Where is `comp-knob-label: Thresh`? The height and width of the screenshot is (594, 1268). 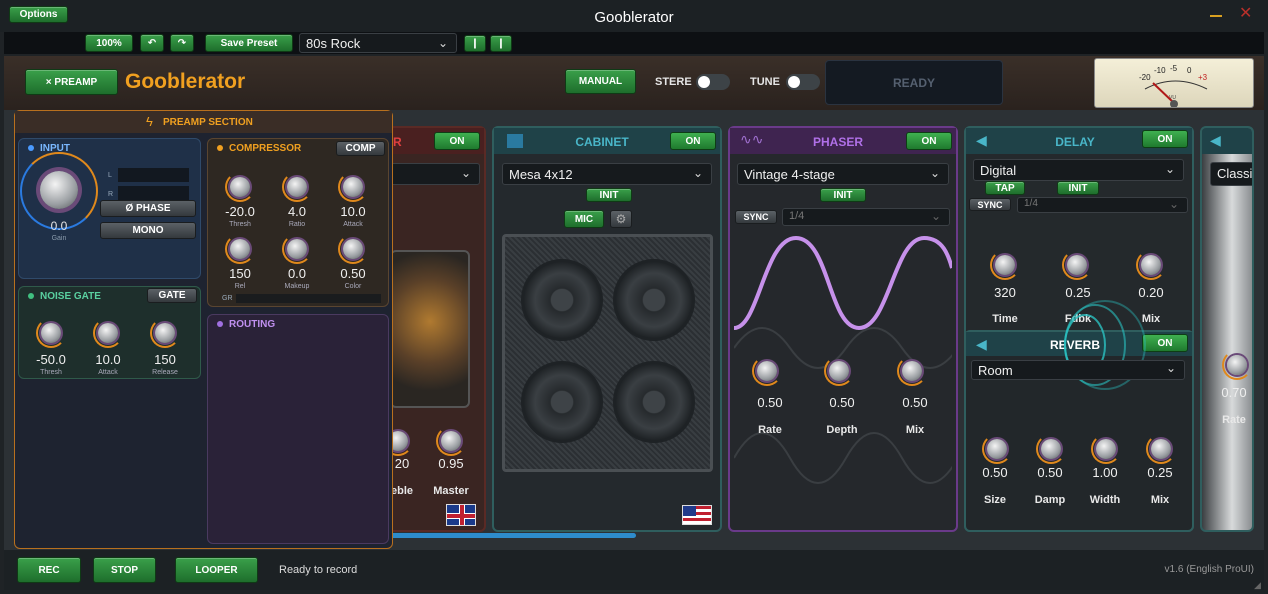 comp-knob-label: Thresh is located at coordinates (240, 224).